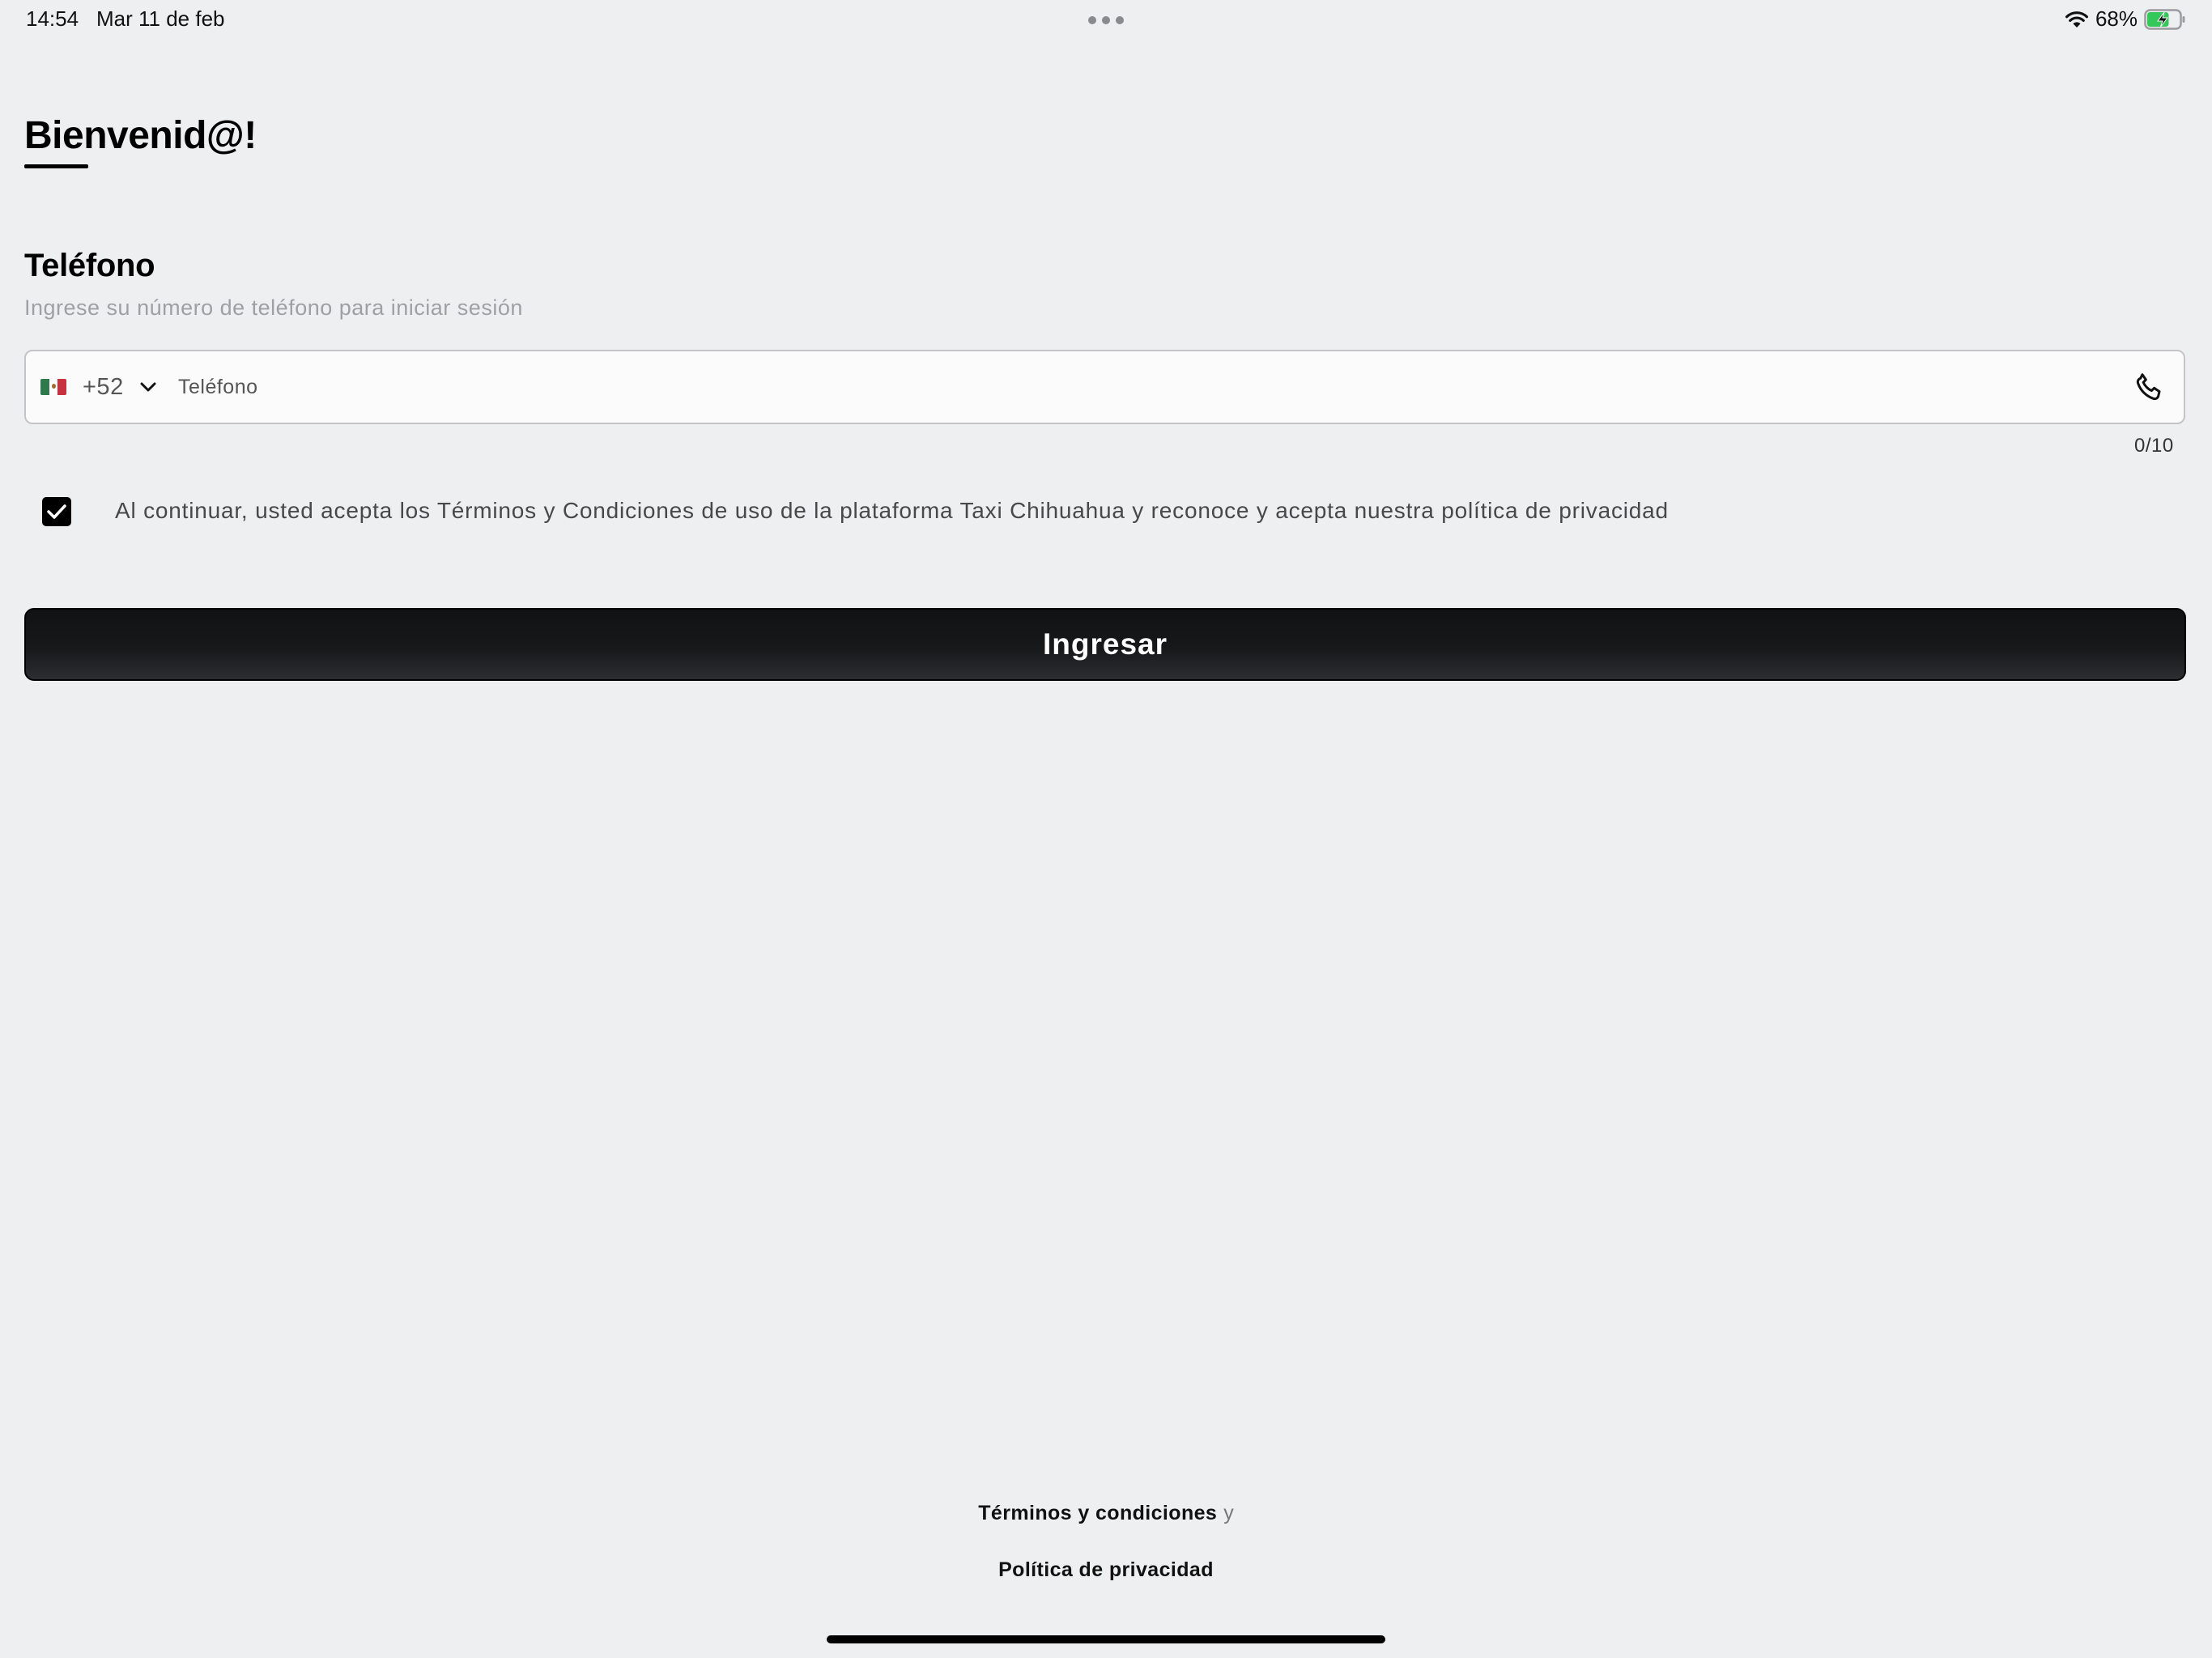  I want to click on battery-percent: 68%, so click(2116, 18).